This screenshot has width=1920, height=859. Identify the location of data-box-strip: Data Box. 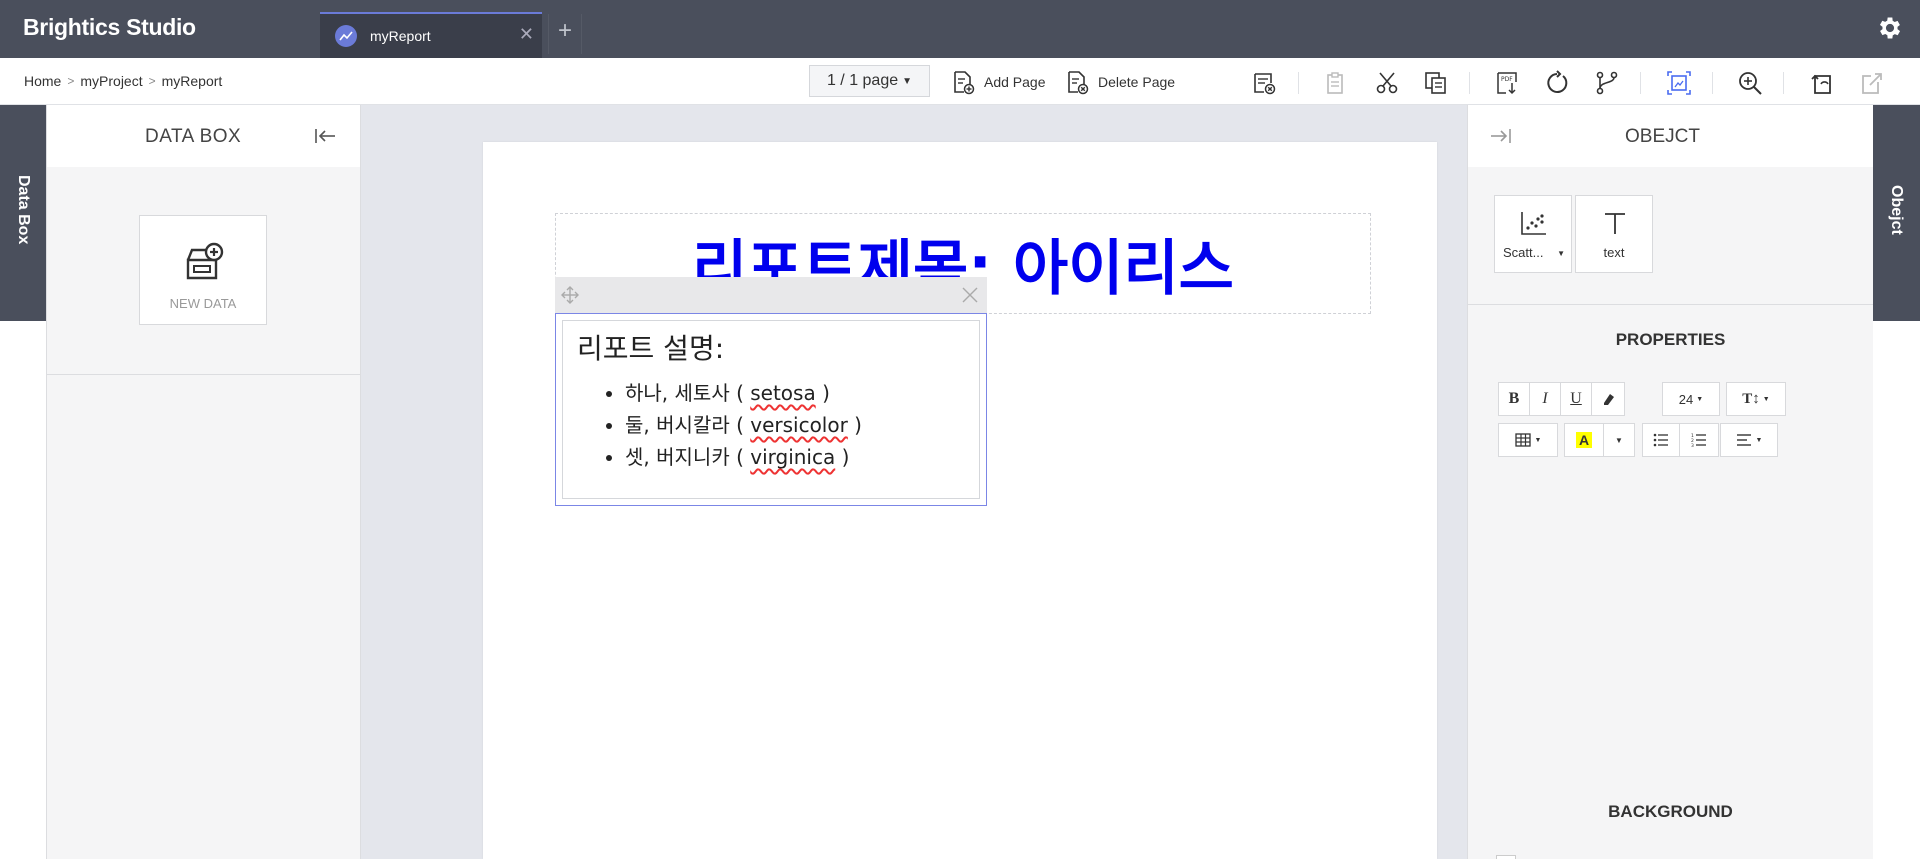
(23, 213).